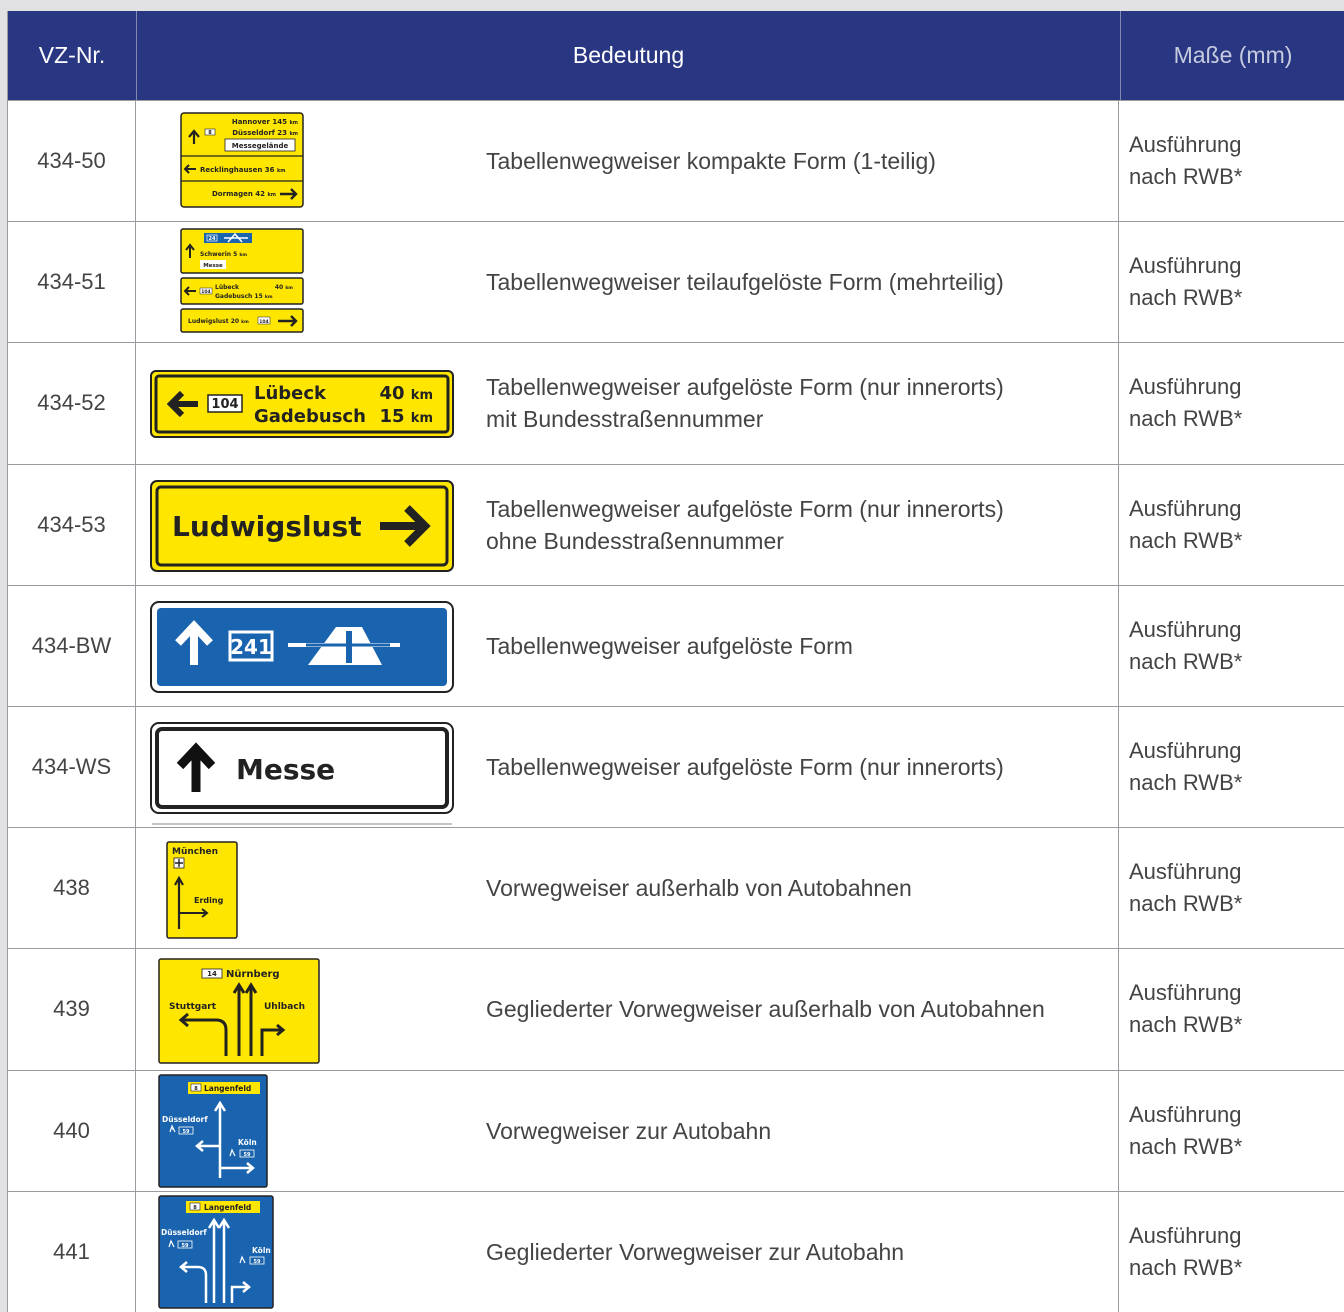 The height and width of the screenshot is (1312, 1344). I want to click on sign-image-cell: Messe, so click(311, 767).